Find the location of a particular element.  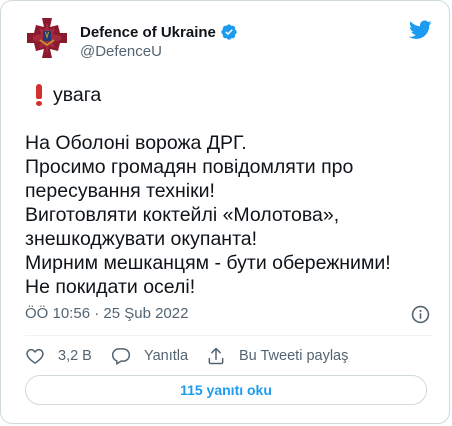

share-button: Bu Tweeti paylaş is located at coordinates (277, 356).